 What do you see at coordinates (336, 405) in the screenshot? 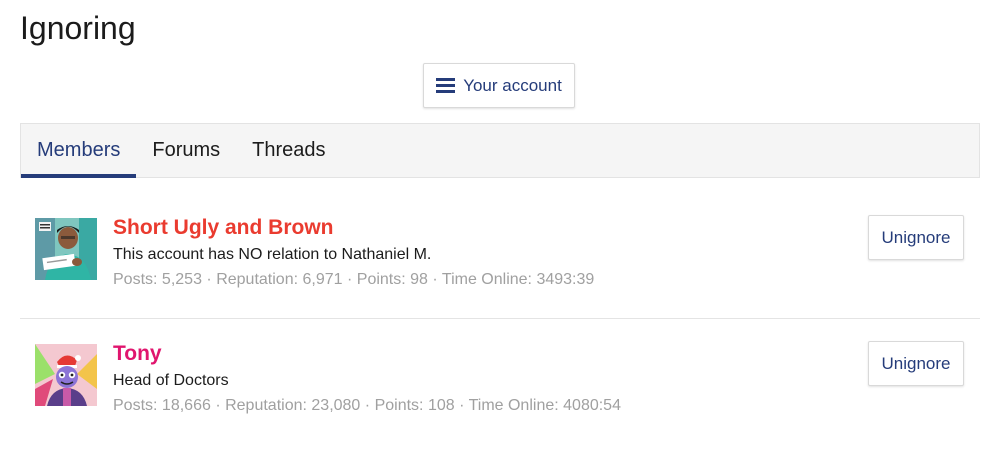
I see `reputation-value: 23,080` at bounding box center [336, 405].